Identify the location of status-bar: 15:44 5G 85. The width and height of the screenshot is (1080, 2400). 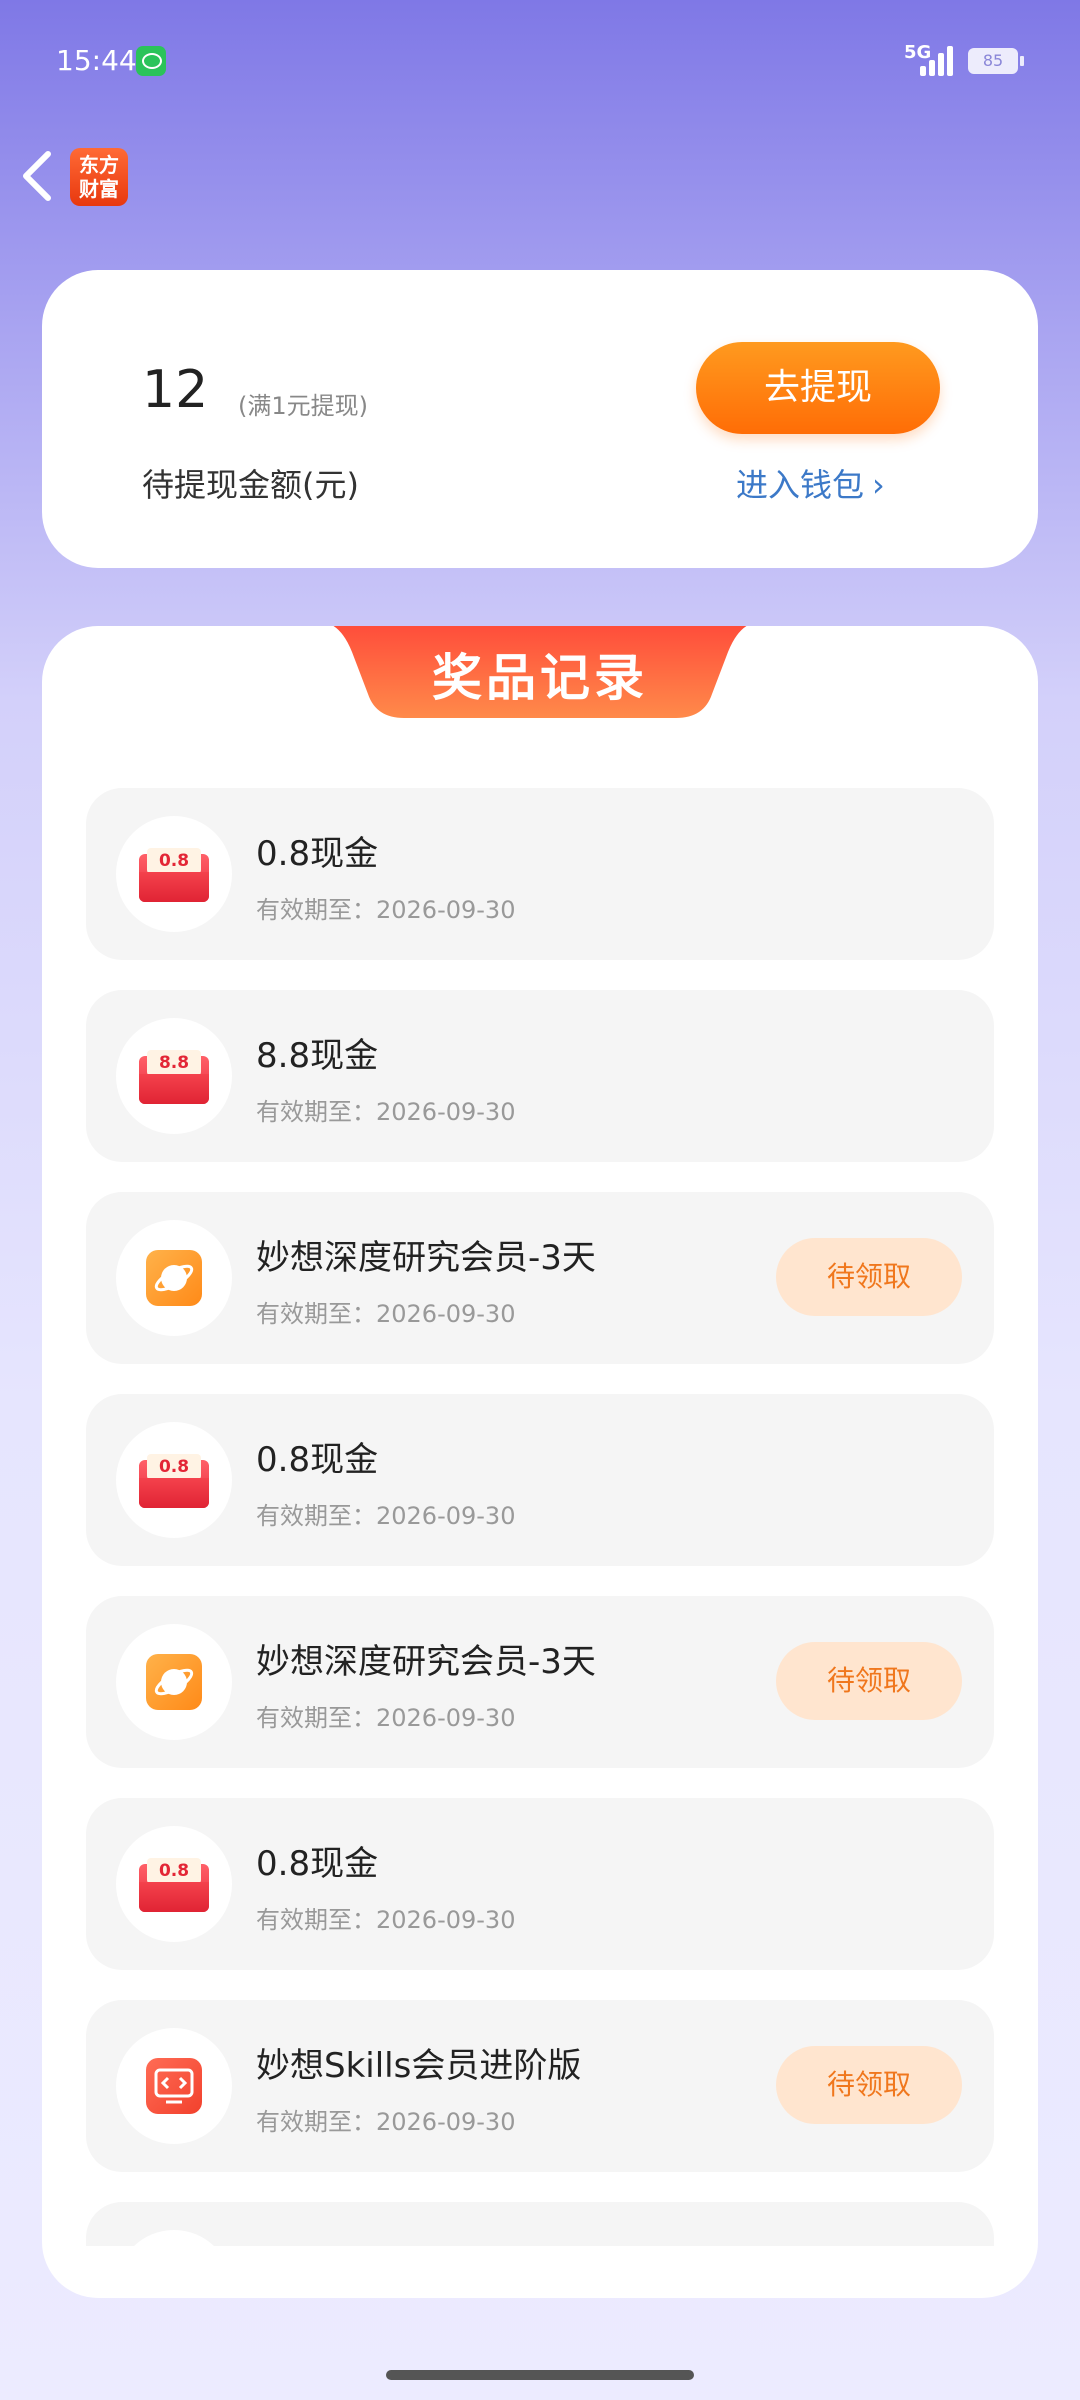
(540, 60).